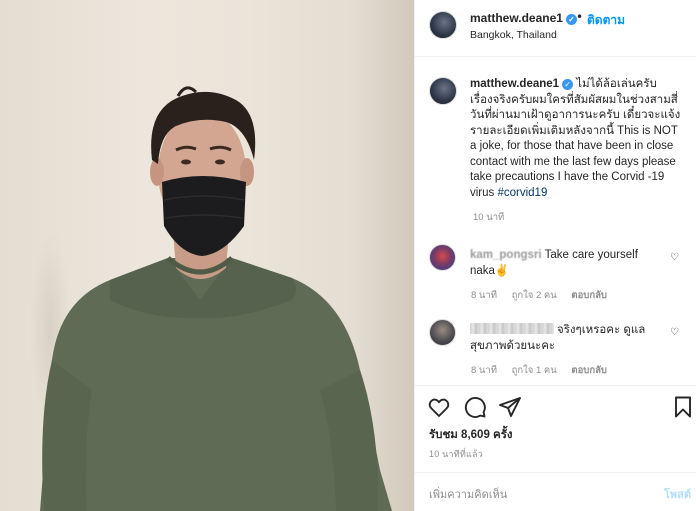  What do you see at coordinates (522, 193) in the screenshot?
I see `caption-hashtag: #corvid19` at bounding box center [522, 193].